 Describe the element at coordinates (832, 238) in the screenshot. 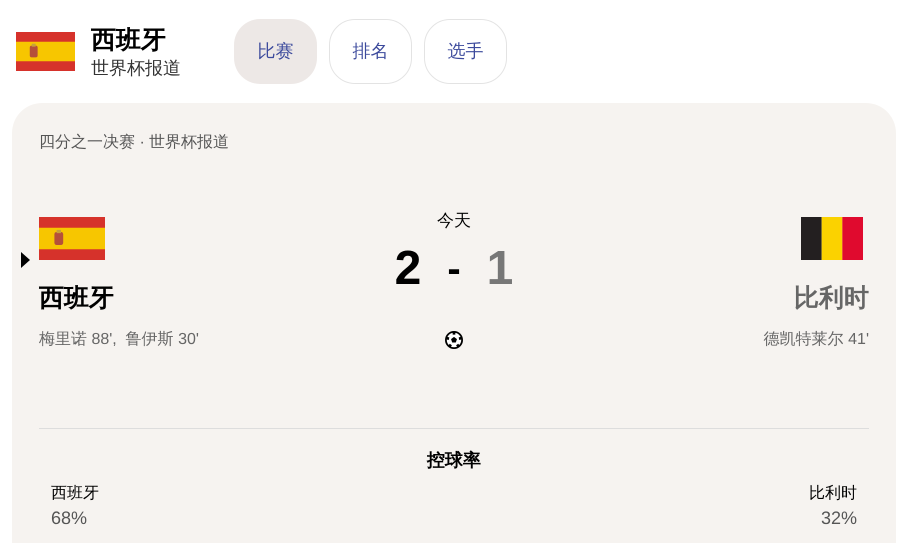

I see `belgium-flag-icon` at that location.